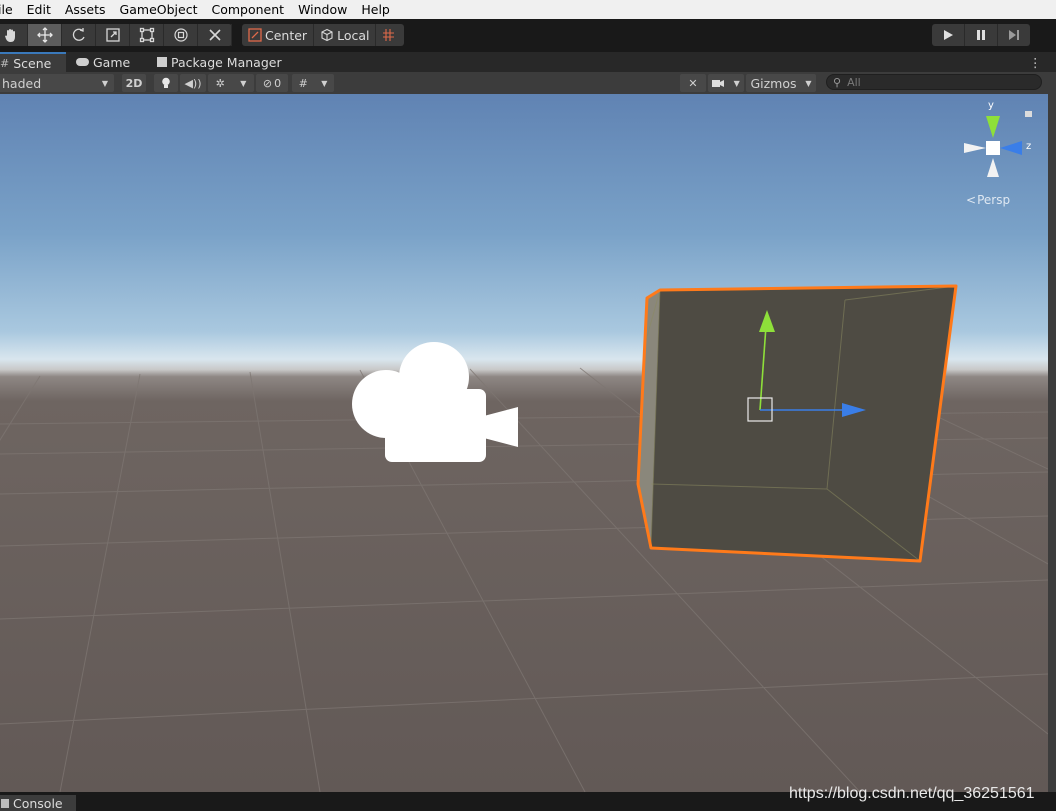 The image size is (1056, 811). What do you see at coordinates (808, 83) in the screenshot?
I see `gizmos-dropdown-arrow-icon: ▼` at bounding box center [808, 83].